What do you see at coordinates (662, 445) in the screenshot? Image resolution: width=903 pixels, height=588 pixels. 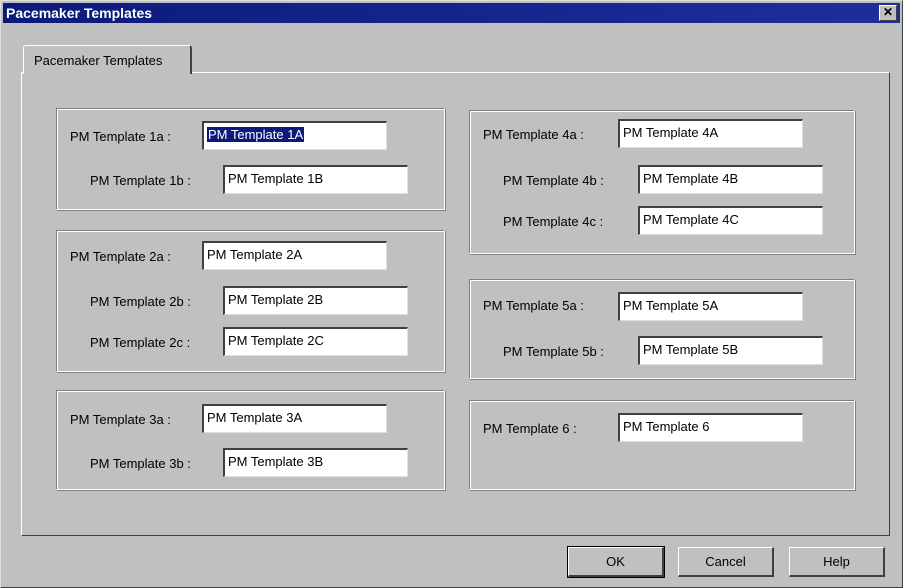 I see `group-template-6: PM Template 6` at bounding box center [662, 445].